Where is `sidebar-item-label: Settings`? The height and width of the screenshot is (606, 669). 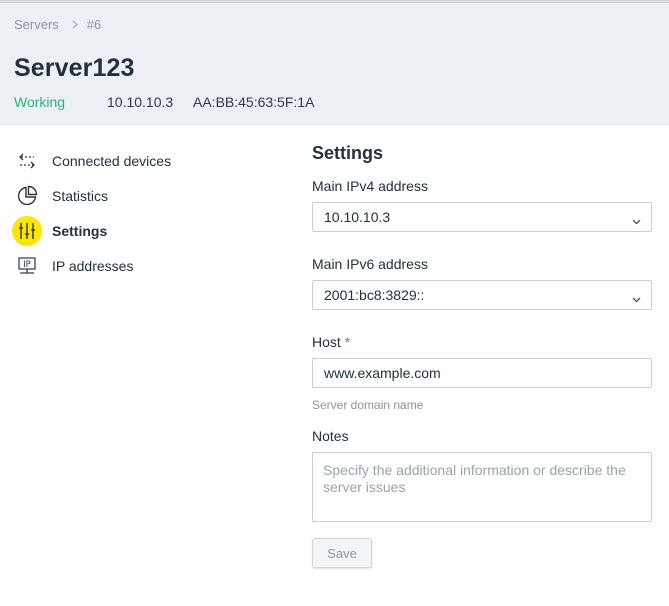 sidebar-item-label: Settings is located at coordinates (80, 230).